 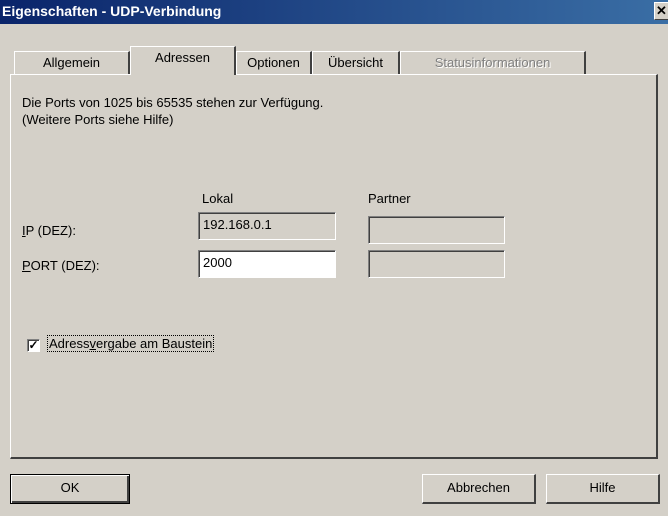 What do you see at coordinates (436, 230) in the screenshot?
I see `ip-partner-field` at bounding box center [436, 230].